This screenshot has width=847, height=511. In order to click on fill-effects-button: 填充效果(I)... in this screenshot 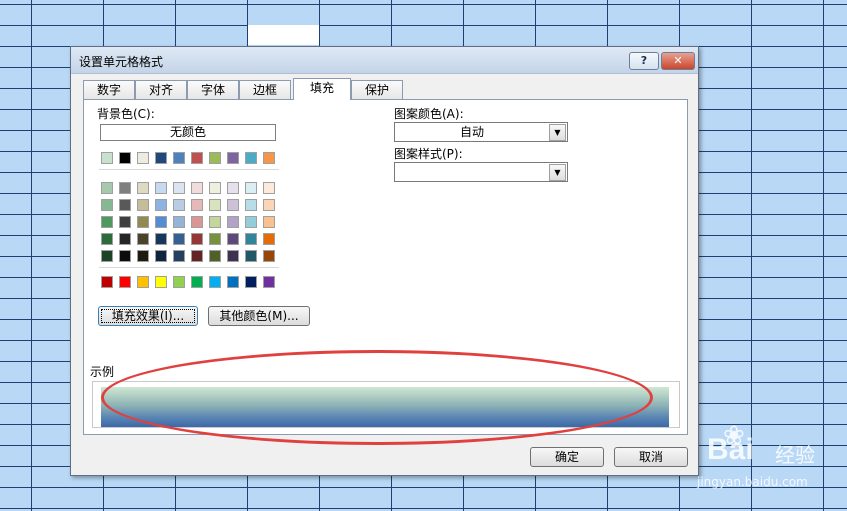, I will do `click(148, 316)`.